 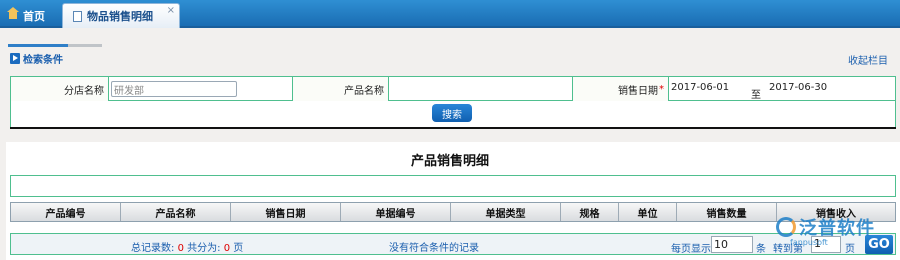 I want to click on sale-date-range: 2017-06-01 至 2017-06-30, so click(x=782, y=89).